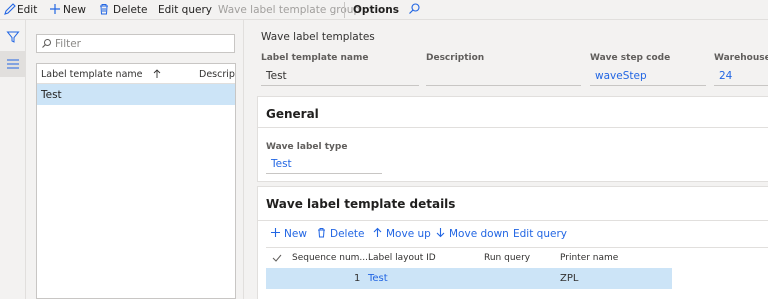 This screenshot has width=768, height=299. What do you see at coordinates (157, 73) in the screenshot?
I see `sort-ascending-icon` at bounding box center [157, 73].